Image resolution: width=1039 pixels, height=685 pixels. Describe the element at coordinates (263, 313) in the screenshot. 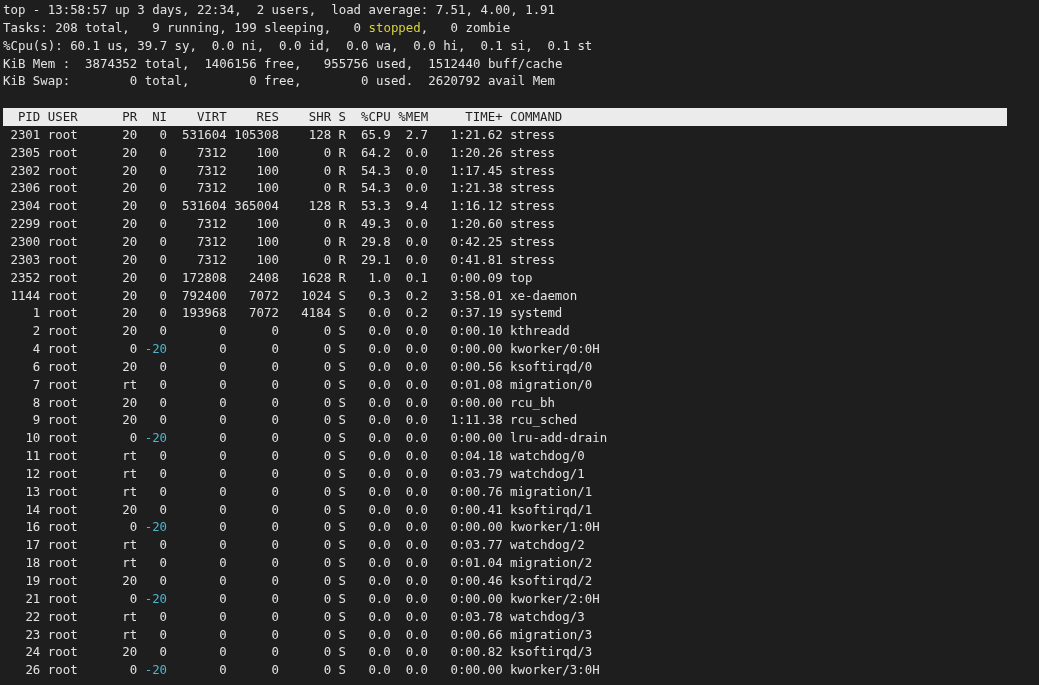

I see `table-cell-text: 7072` at that location.